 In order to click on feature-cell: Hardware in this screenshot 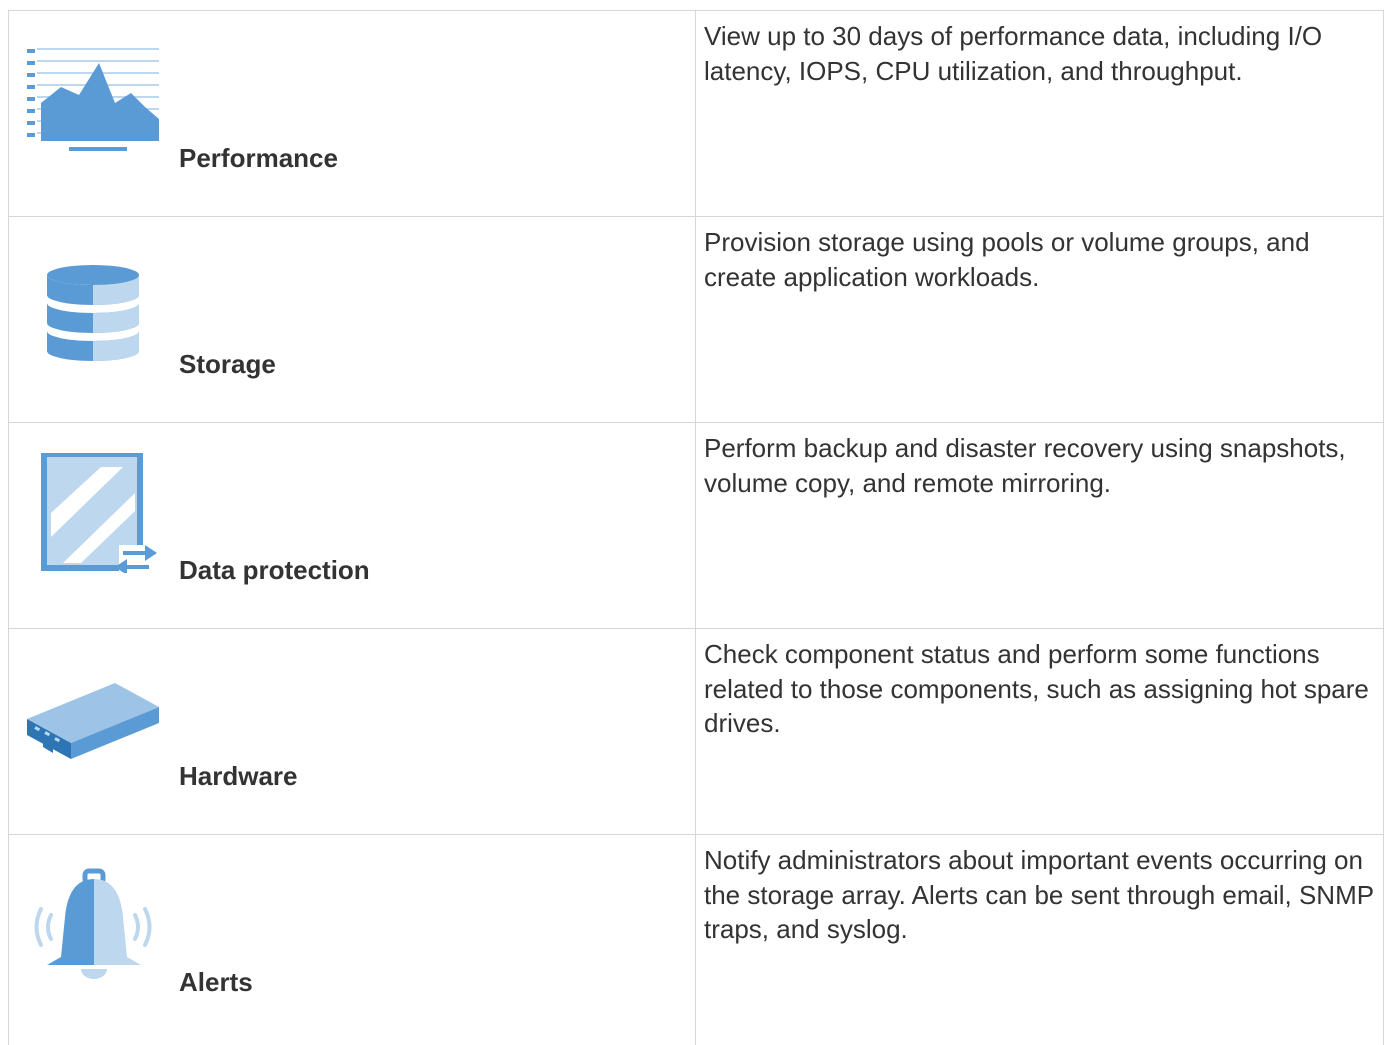, I will do `click(352, 732)`.